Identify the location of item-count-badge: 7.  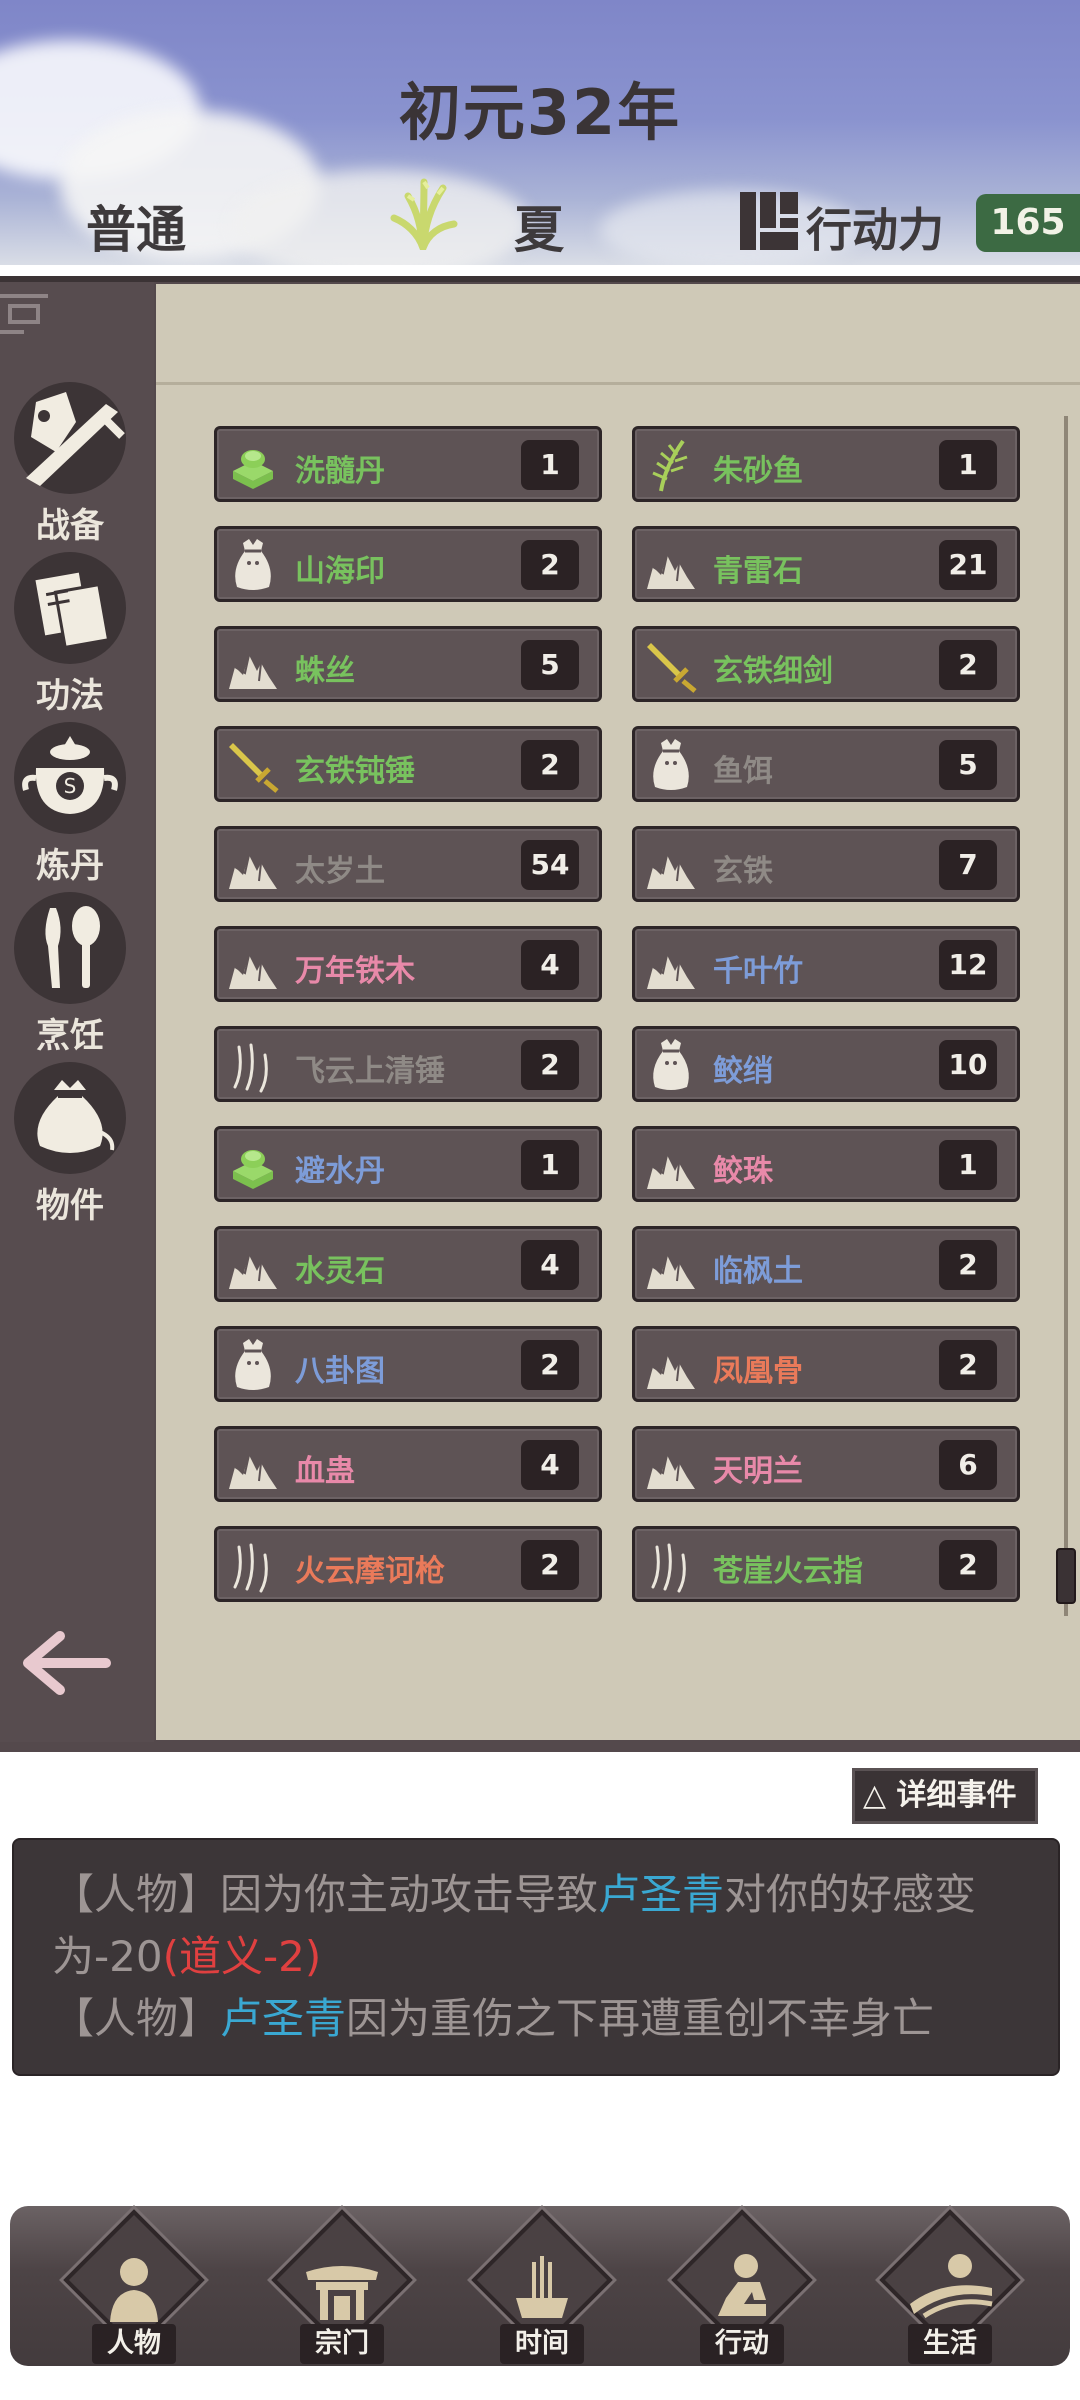
(968, 865).